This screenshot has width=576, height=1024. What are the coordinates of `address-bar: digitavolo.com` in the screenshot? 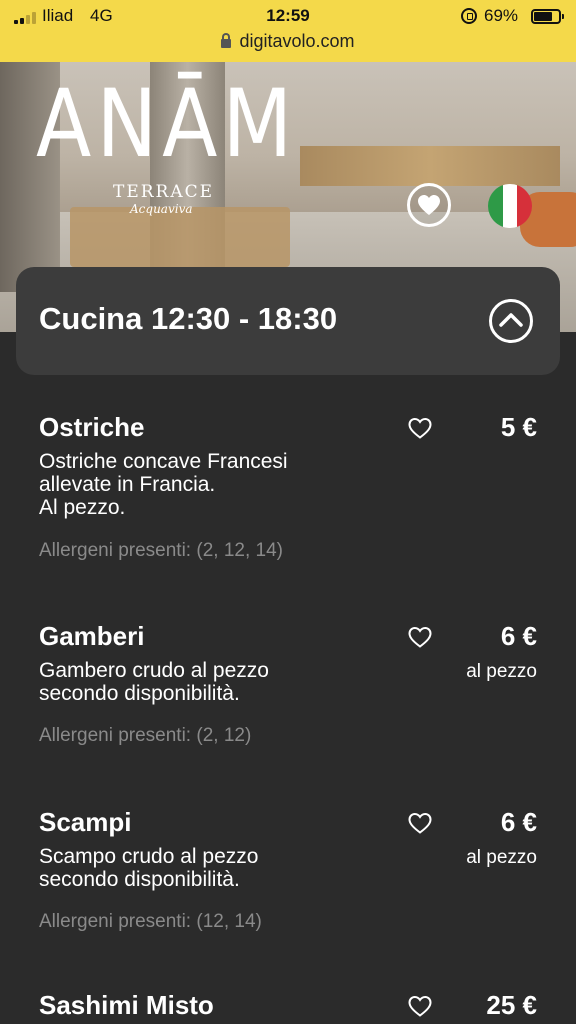 It's located at (288, 41).